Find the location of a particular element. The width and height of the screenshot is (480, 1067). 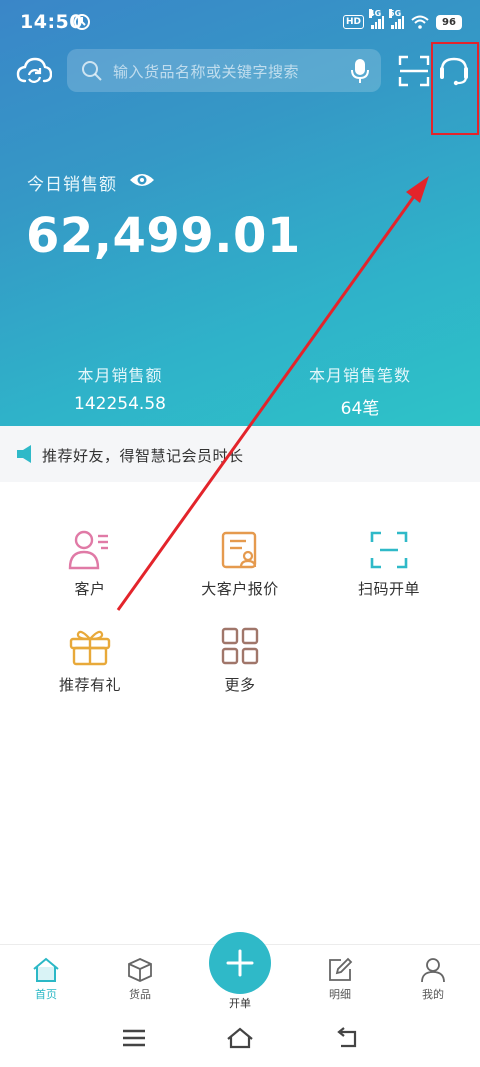

feature-customer: 客户 is located at coordinates (90, 575).